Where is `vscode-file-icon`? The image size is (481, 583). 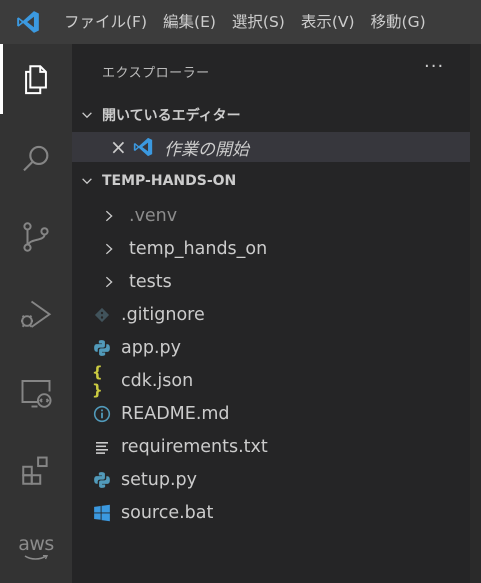
vscode-file-icon is located at coordinates (143, 147).